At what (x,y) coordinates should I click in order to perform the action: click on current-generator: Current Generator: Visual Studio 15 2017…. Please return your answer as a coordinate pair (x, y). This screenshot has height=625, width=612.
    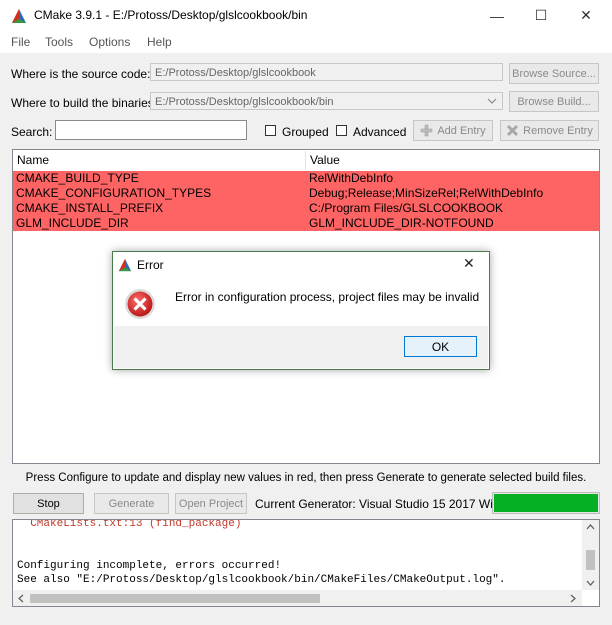
    Looking at the image, I should click on (384, 504).